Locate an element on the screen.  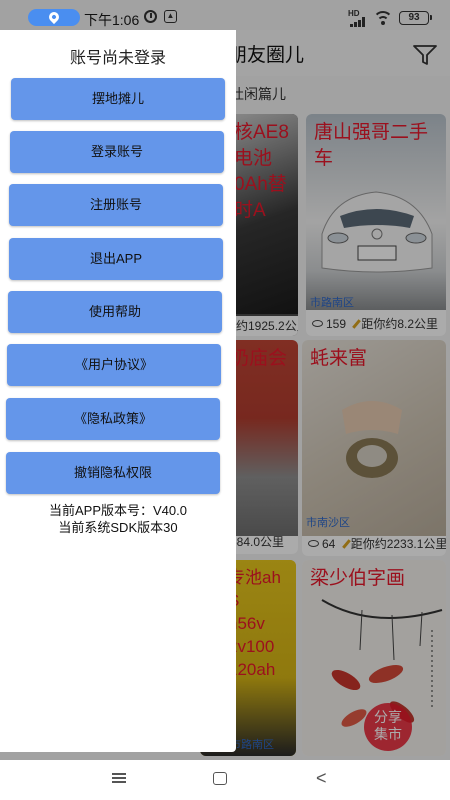
system-nav-bar: < is located at coordinates (225, 780).